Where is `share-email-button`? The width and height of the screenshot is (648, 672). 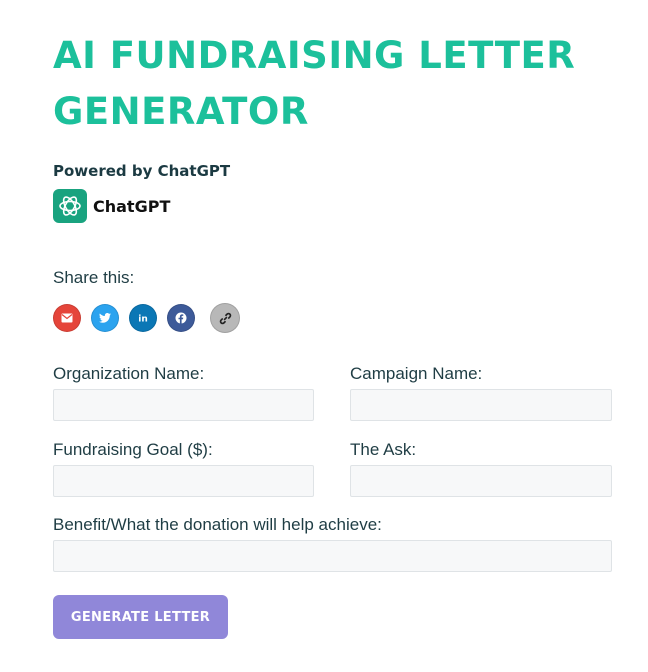 share-email-button is located at coordinates (67, 318).